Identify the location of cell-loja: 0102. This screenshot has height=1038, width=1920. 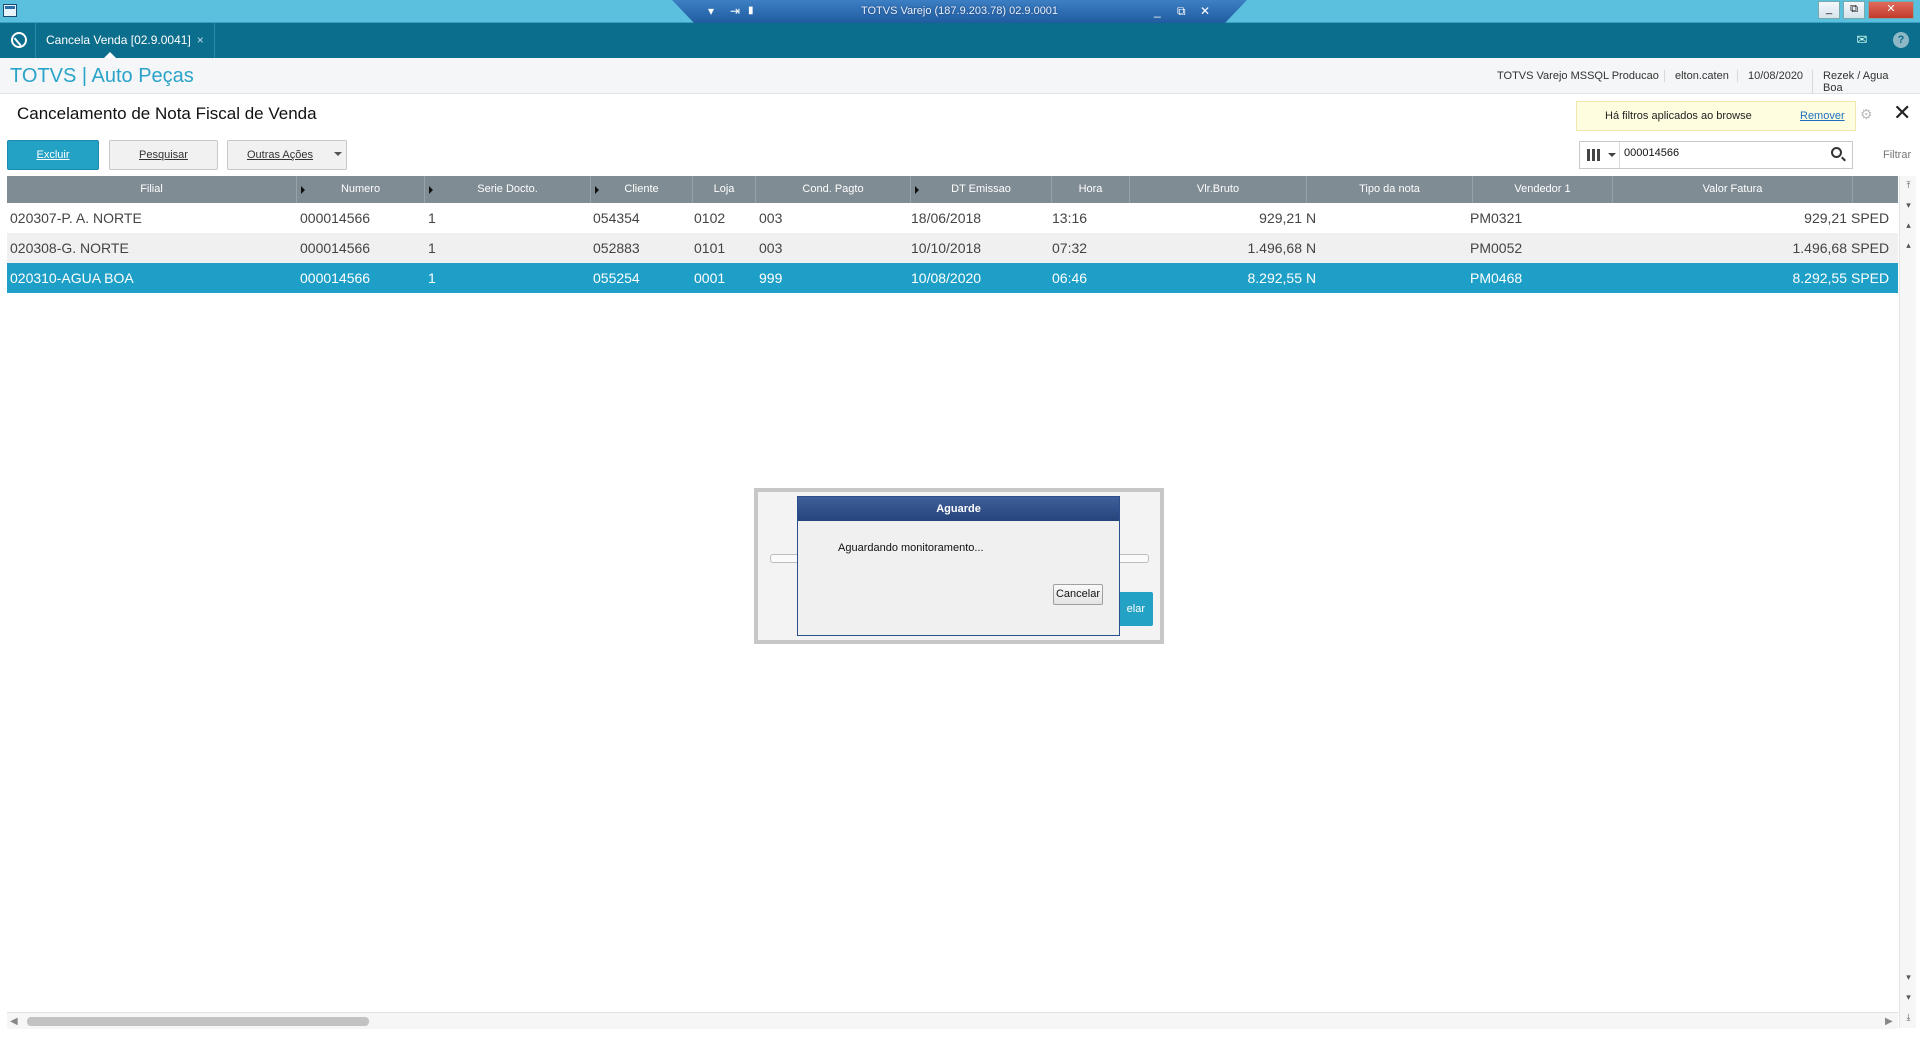
(710, 218).